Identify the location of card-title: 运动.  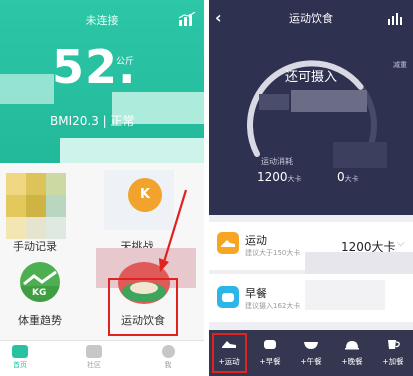
(256, 240).